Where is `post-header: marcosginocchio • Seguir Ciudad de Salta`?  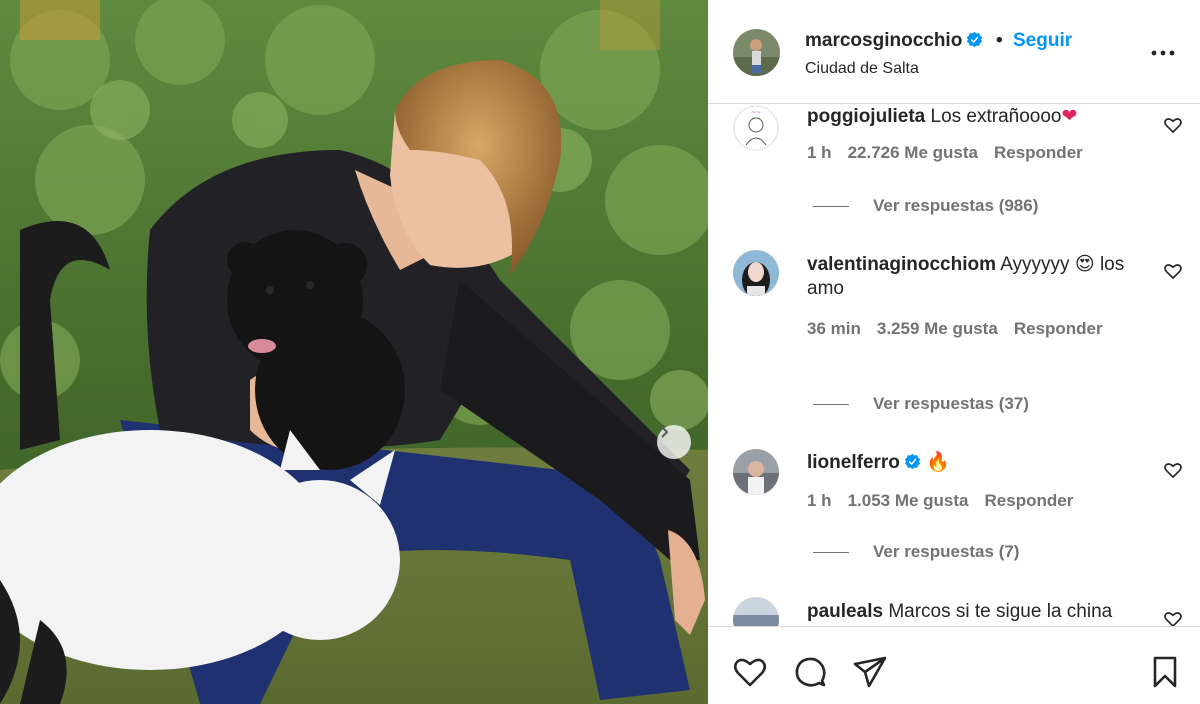
post-header: marcosginocchio • Seguir Ciudad de Salta is located at coordinates (954, 52).